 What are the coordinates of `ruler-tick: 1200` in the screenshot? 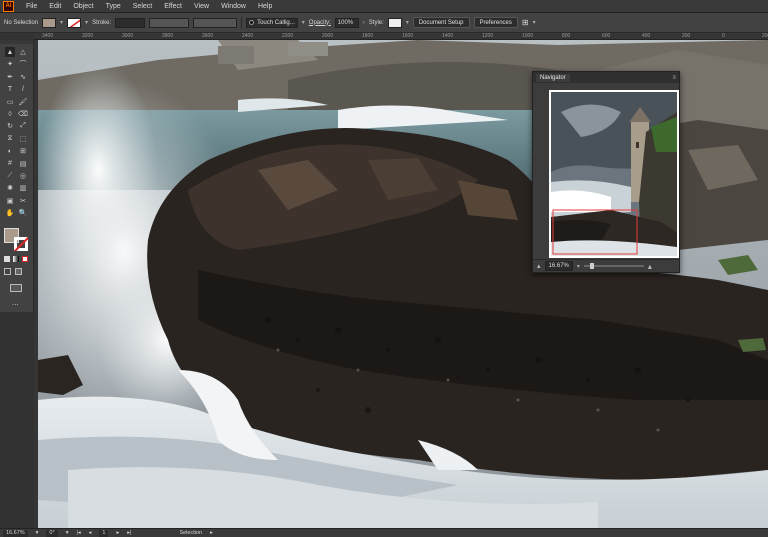 It's located at (488, 36).